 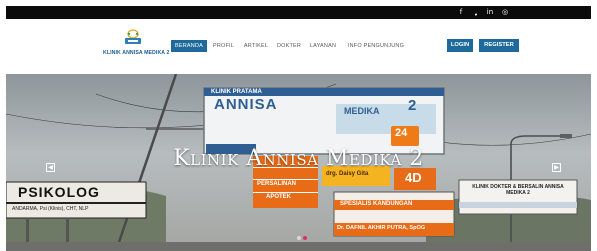 What do you see at coordinates (223, 46) in the screenshot?
I see `nav-profil: PROFIL` at bounding box center [223, 46].